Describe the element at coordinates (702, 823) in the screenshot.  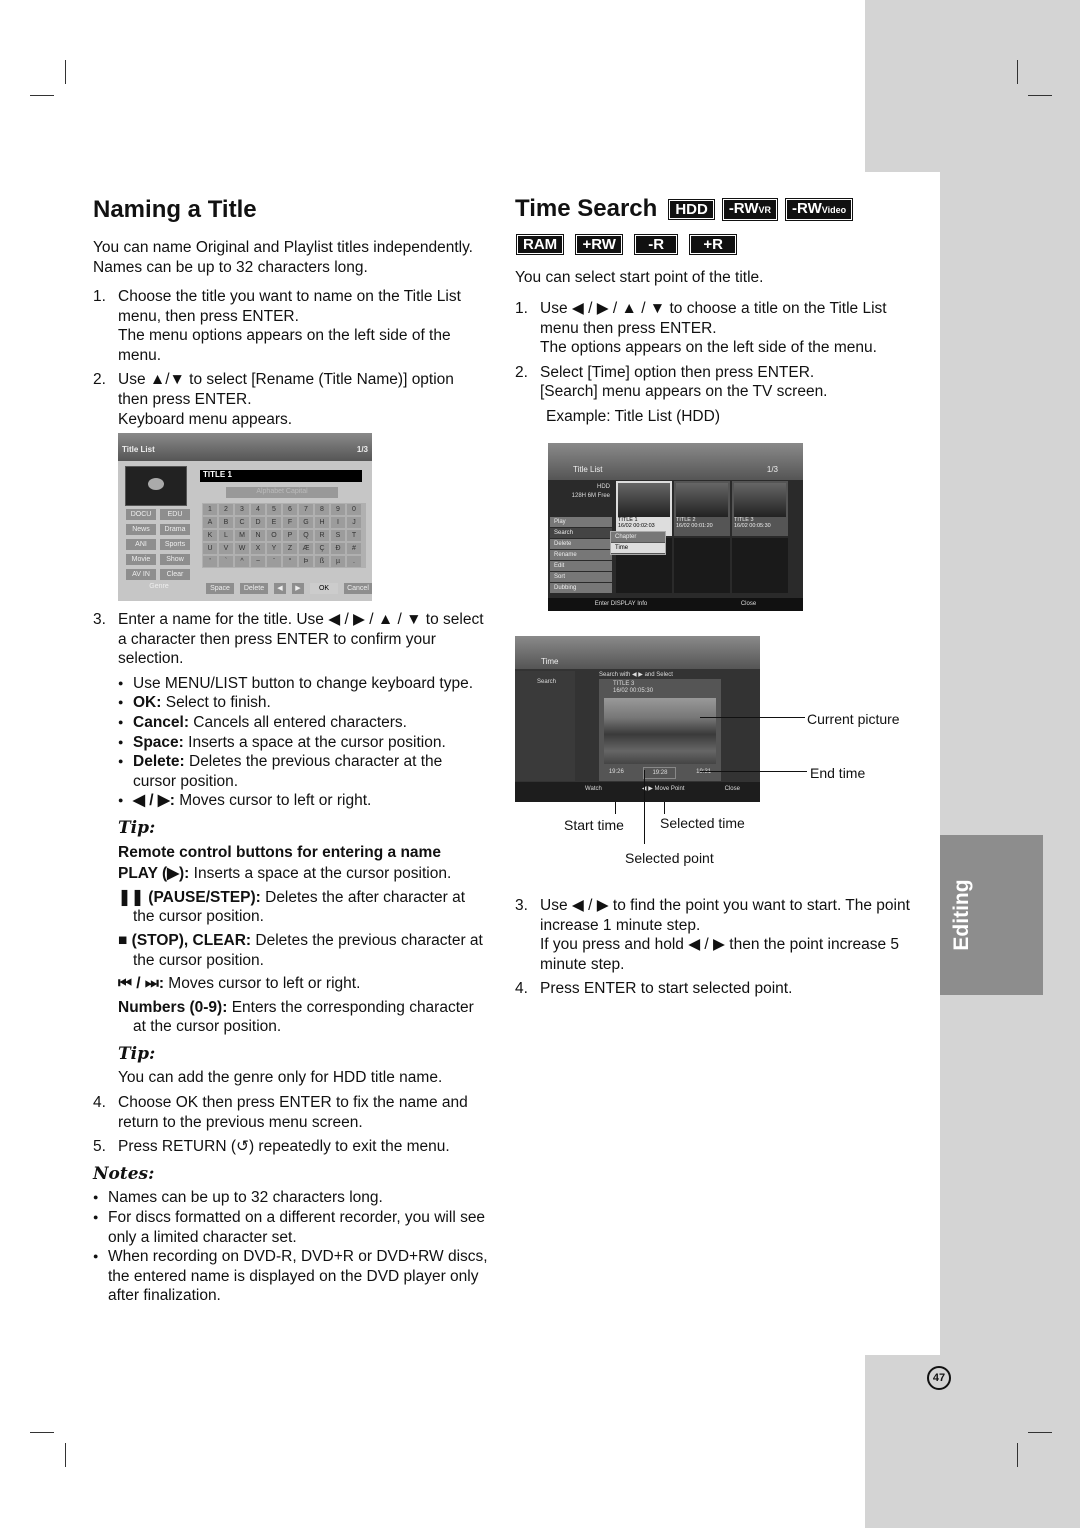
I see `callout-selected-time: Selected time` at that location.